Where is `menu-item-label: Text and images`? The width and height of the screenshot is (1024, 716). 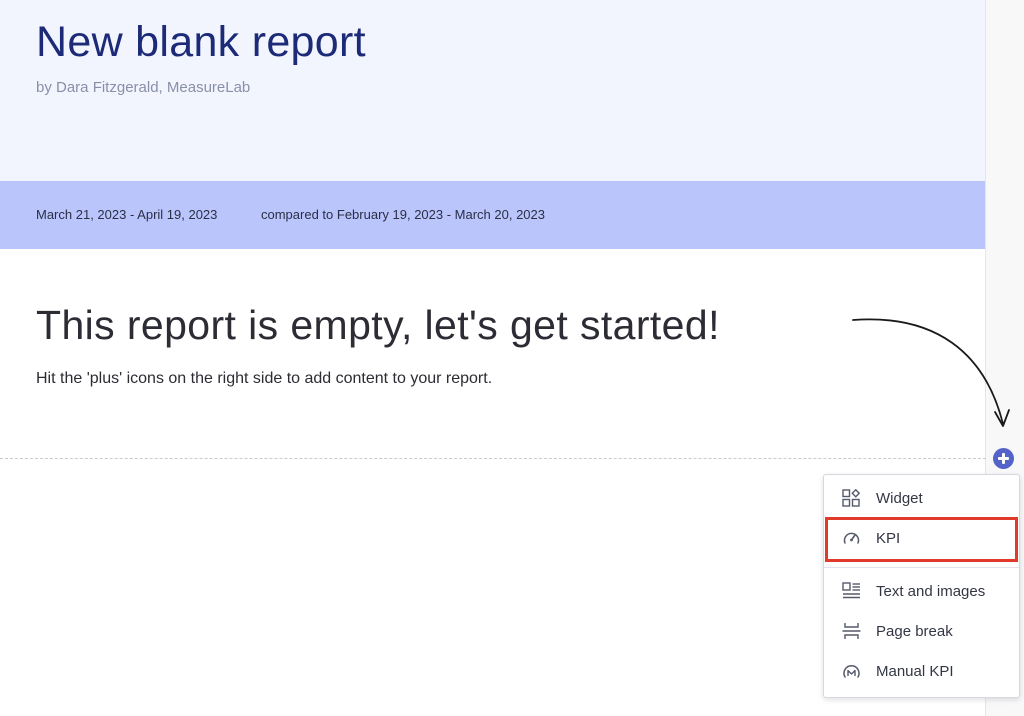 menu-item-label: Text and images is located at coordinates (931, 591).